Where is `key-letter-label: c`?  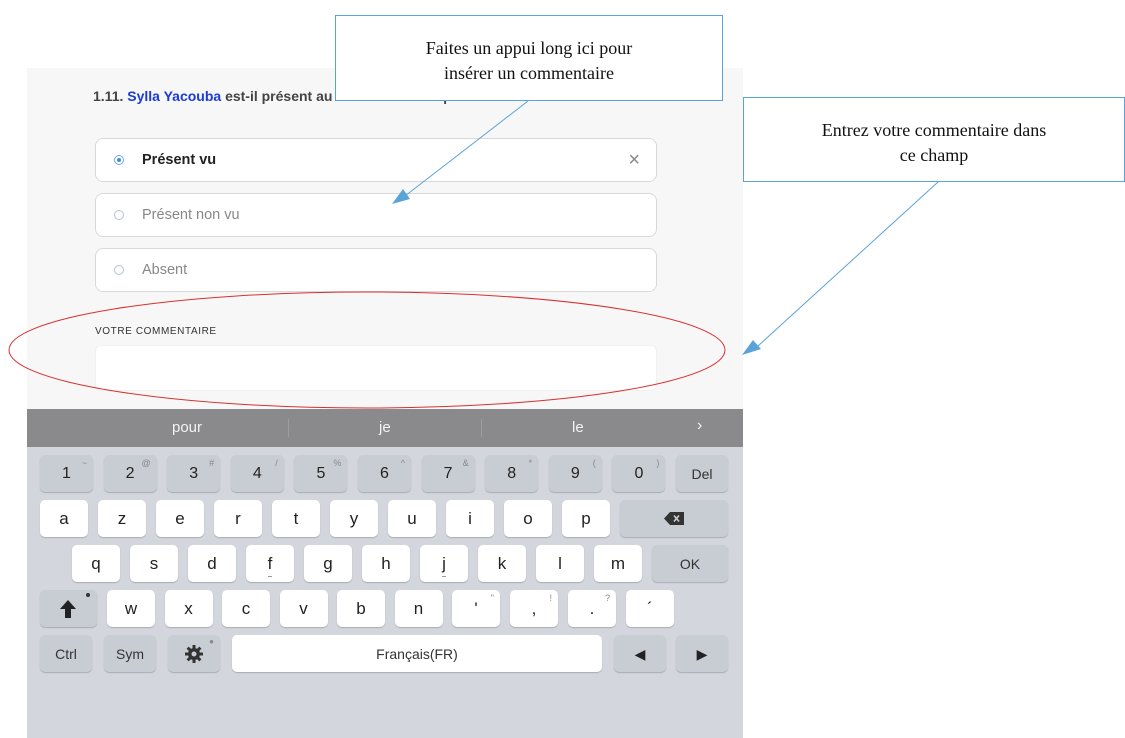
key-letter-label: c is located at coordinates (246, 608).